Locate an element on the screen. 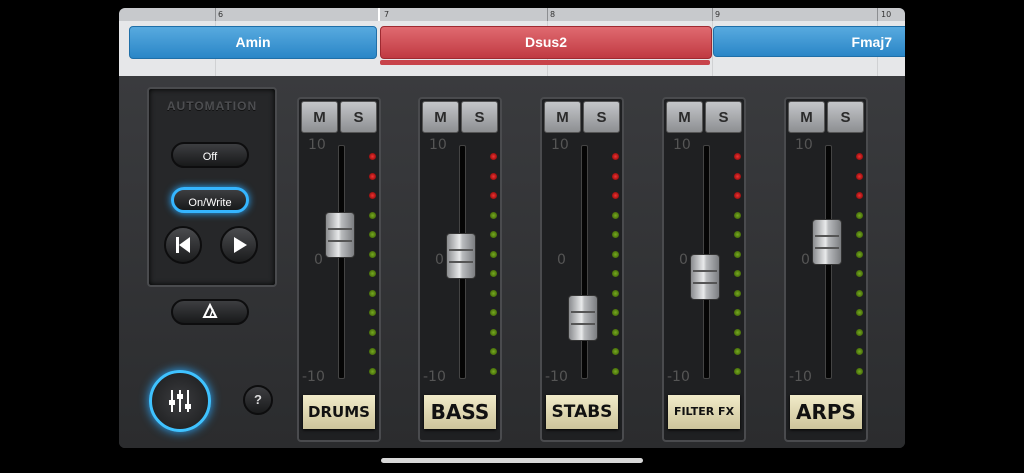  channel-strip-arps: M S 10 0 -10 ARPS is located at coordinates (826, 269).